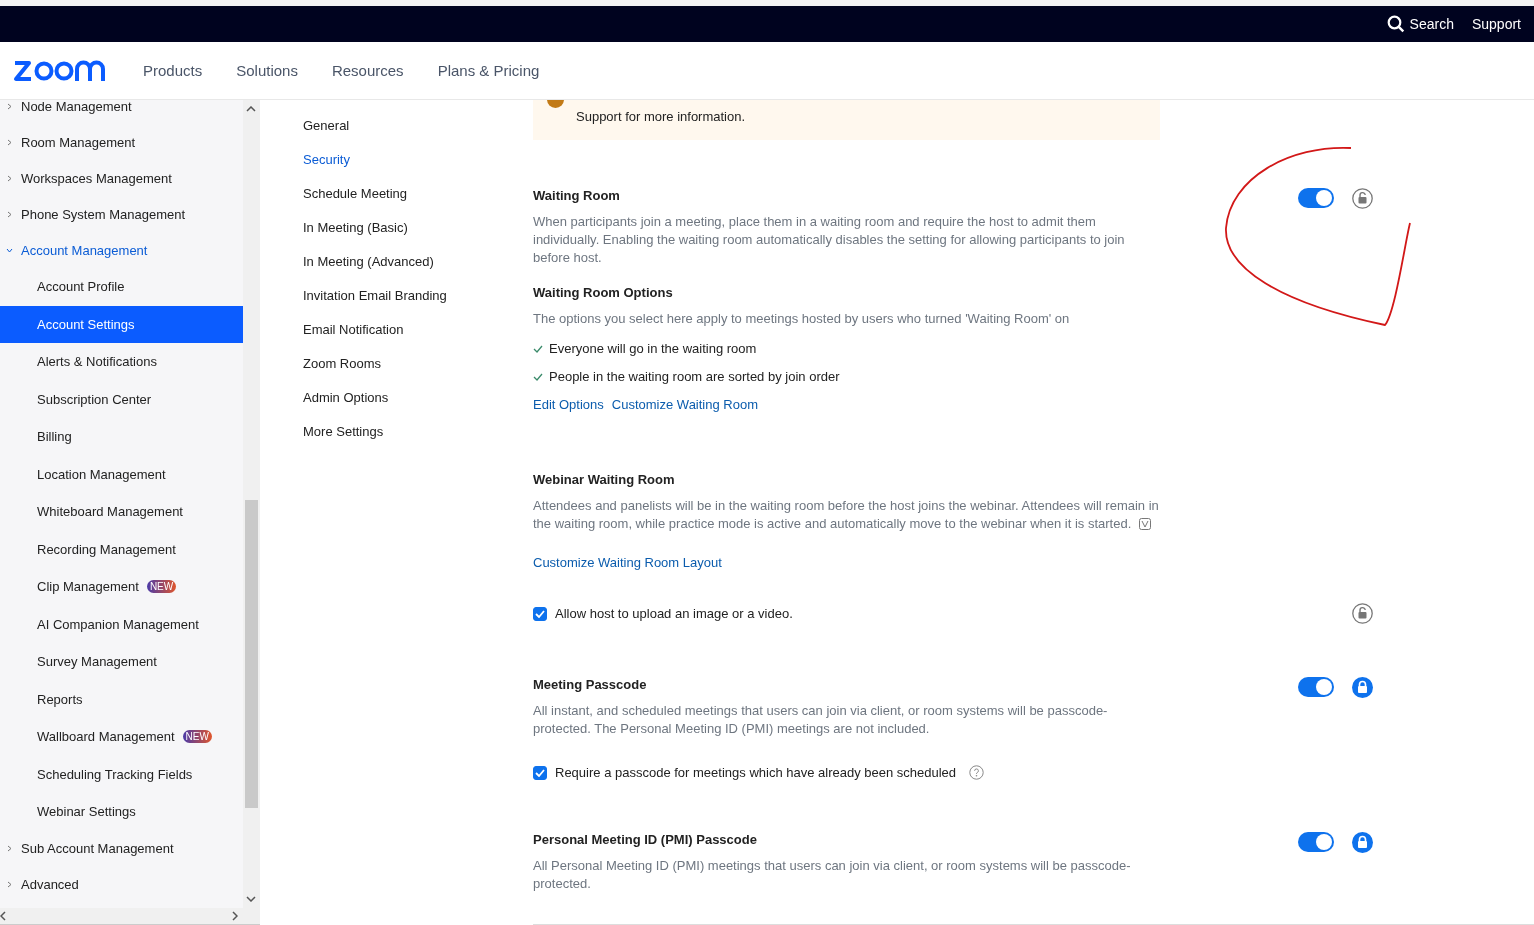  I want to click on sidebar-group: Room Management, so click(121, 142).